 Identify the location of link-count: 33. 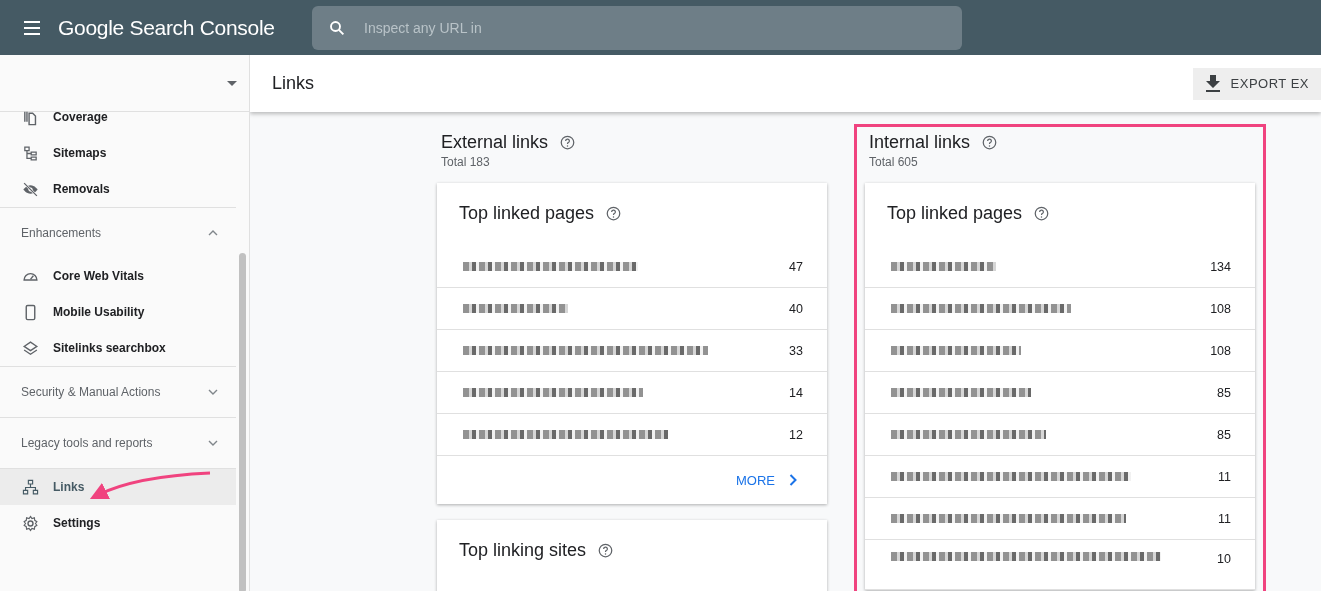
(796, 350).